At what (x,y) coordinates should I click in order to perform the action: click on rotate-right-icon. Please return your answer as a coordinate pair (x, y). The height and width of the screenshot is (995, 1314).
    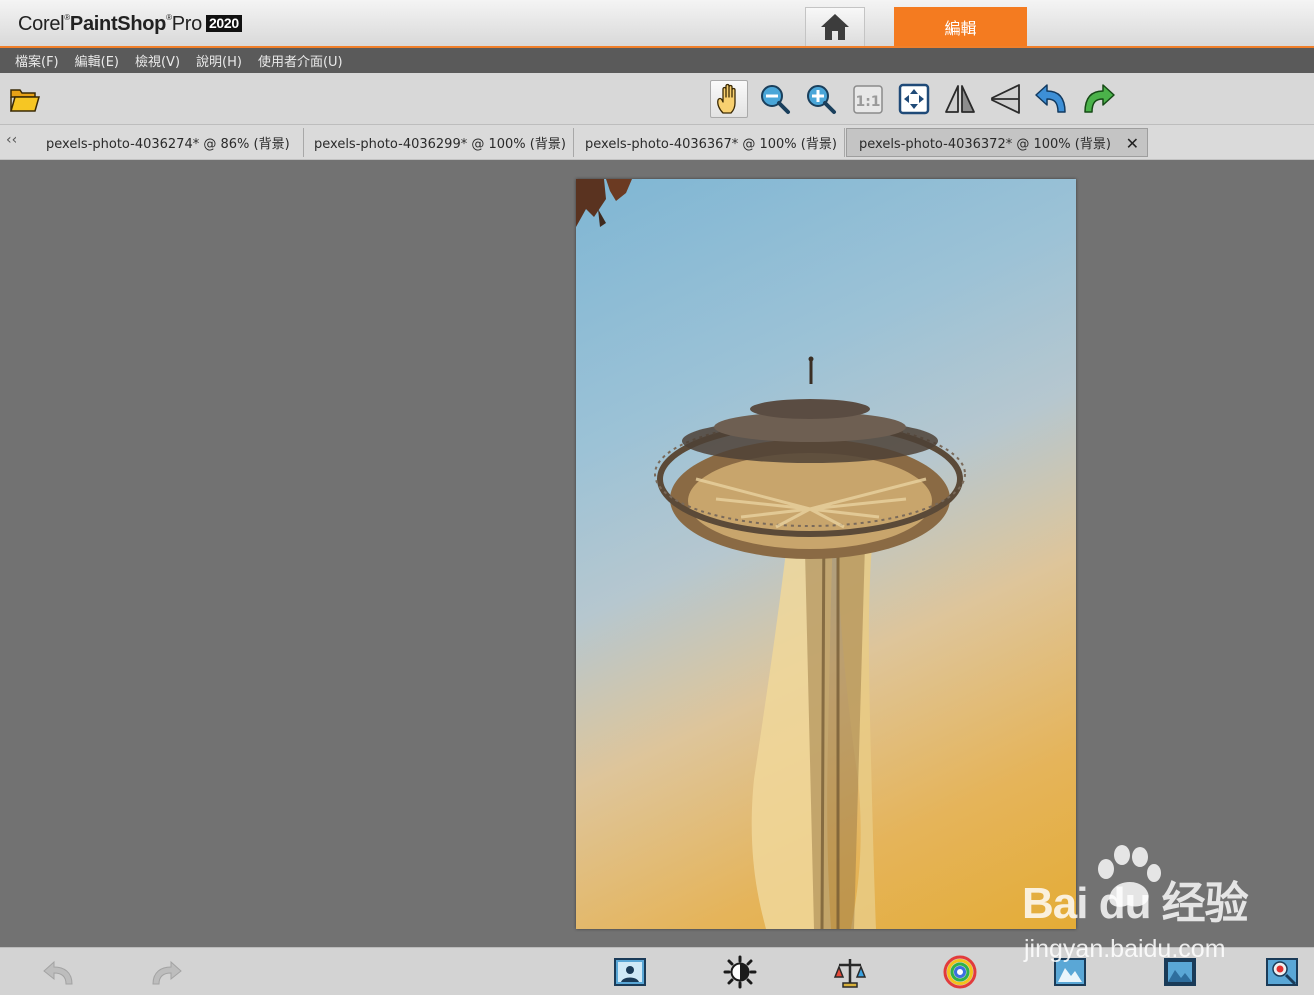
    Looking at the image, I should click on (1099, 98).